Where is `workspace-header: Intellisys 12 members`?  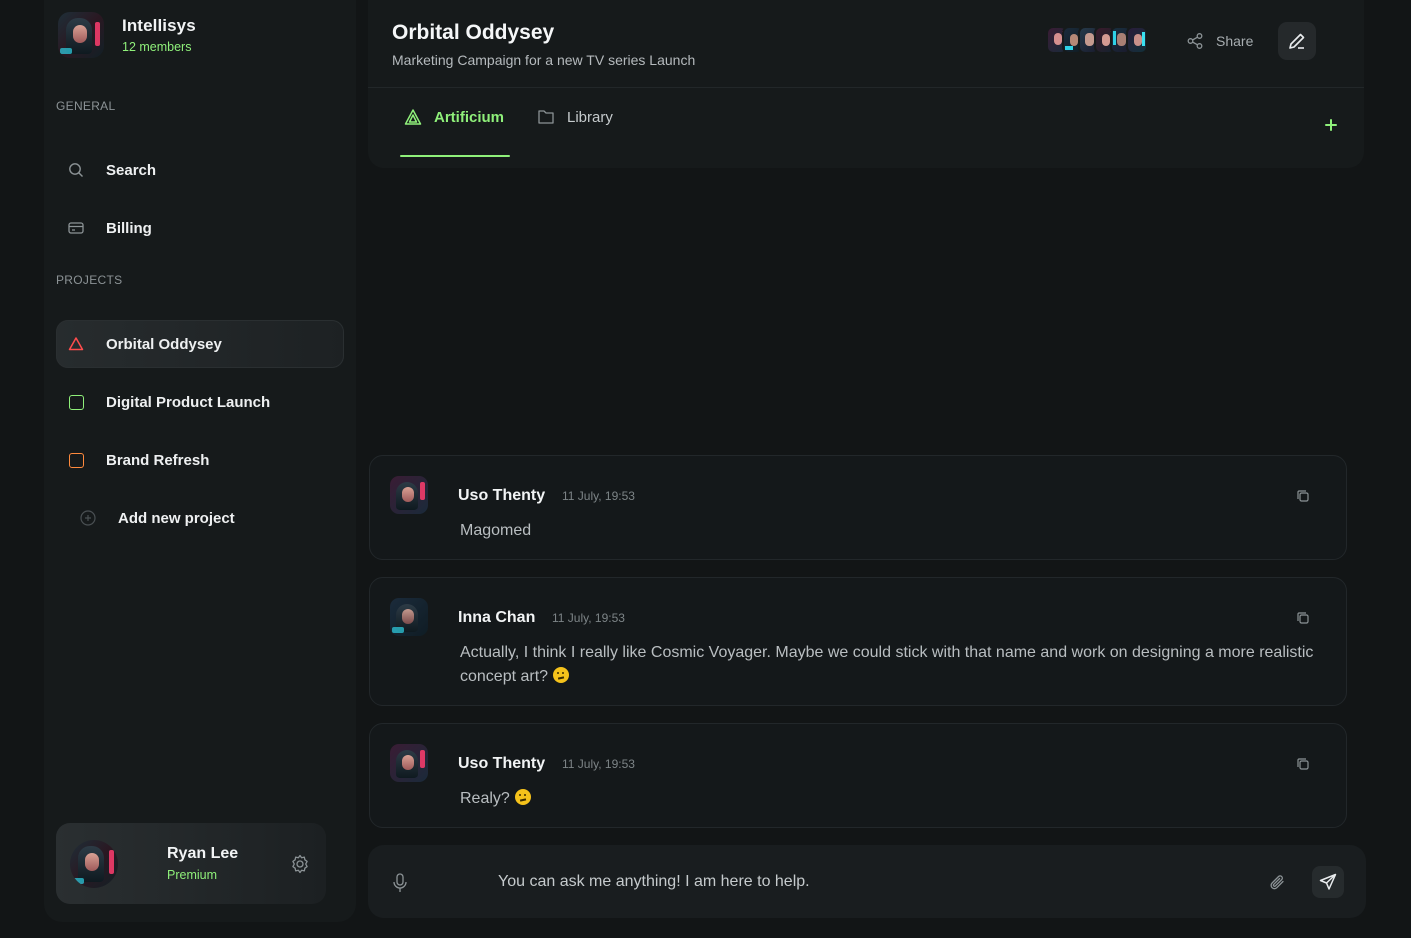
workspace-header: Intellisys 12 members is located at coordinates (127, 35).